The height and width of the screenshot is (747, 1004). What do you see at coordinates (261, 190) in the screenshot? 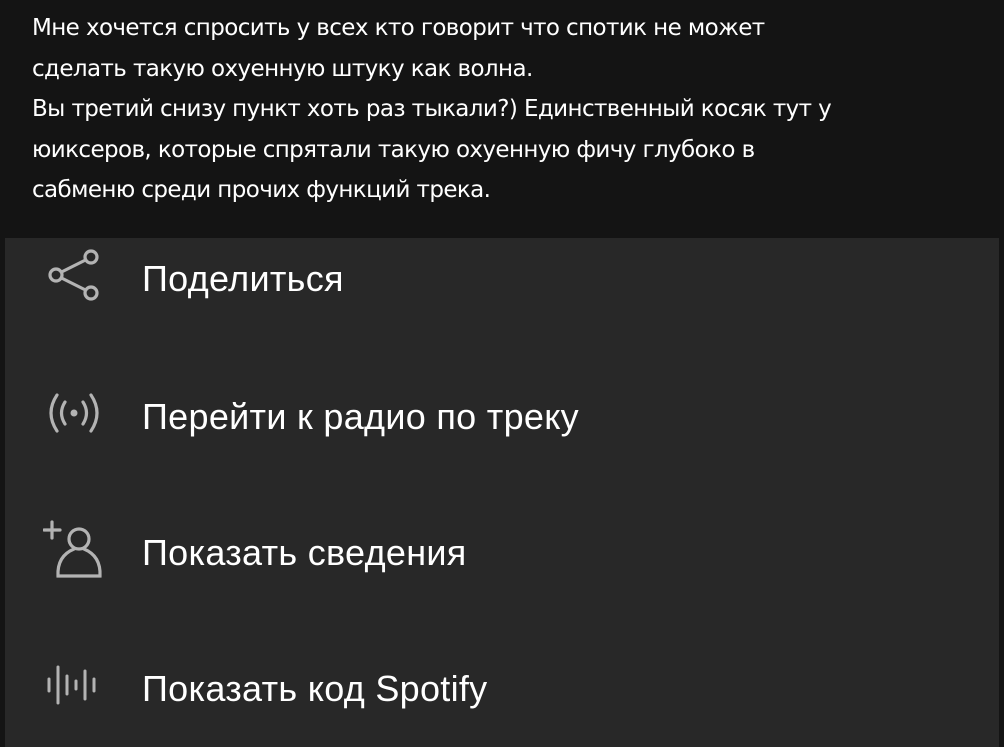
I see `comment-line: сабменю среди прочих функций трека.` at bounding box center [261, 190].